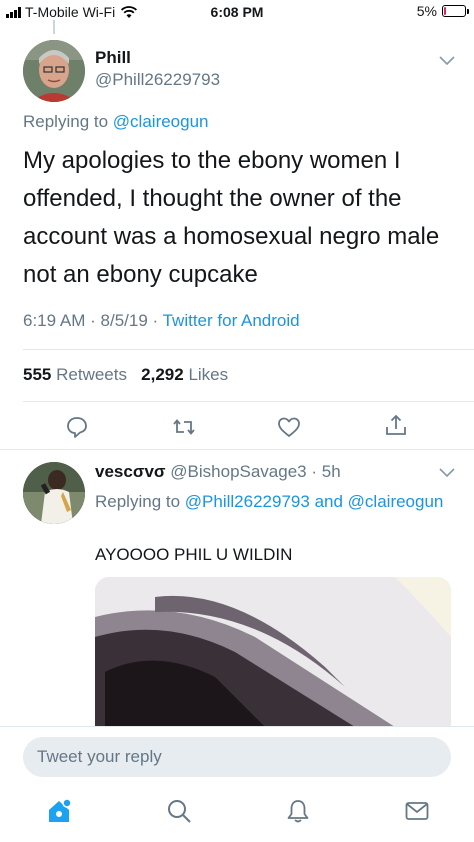  I want to click on media-thumbnail, so click(273, 652).